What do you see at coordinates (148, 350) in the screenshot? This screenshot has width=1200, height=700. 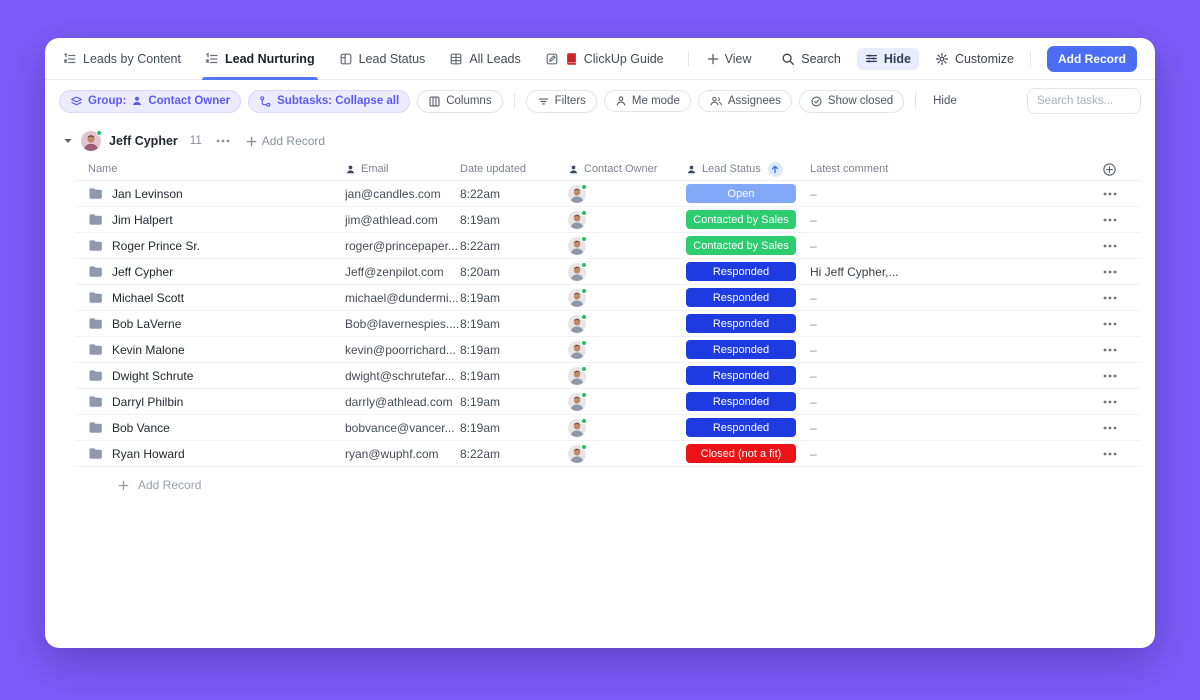 I see `lead-name: Kevin Malone` at bounding box center [148, 350].